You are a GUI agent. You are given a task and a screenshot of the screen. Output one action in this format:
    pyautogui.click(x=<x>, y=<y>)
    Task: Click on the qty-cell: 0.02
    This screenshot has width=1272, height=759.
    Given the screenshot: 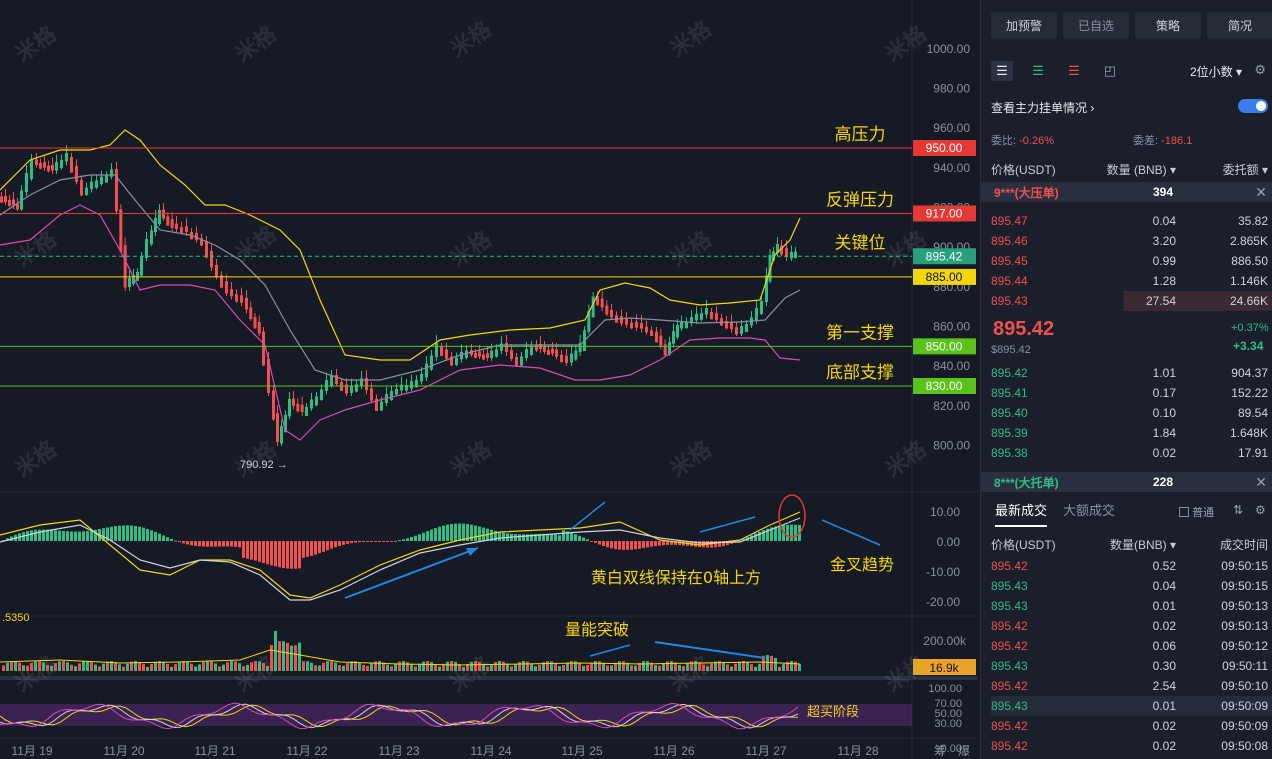 What is the action you would take?
    pyautogui.click(x=1164, y=726)
    